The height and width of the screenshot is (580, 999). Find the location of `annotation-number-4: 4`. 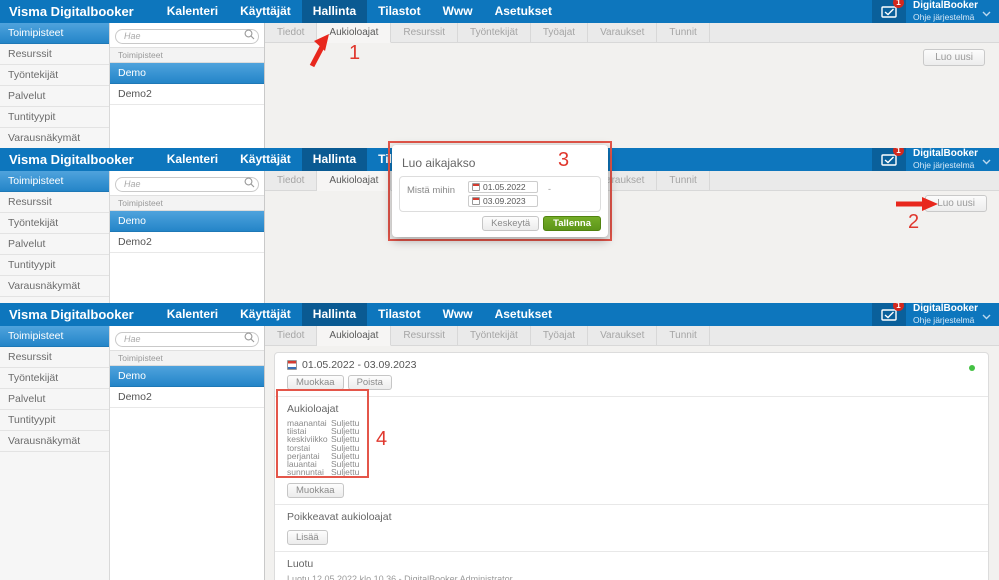

annotation-number-4: 4 is located at coordinates (382, 439).